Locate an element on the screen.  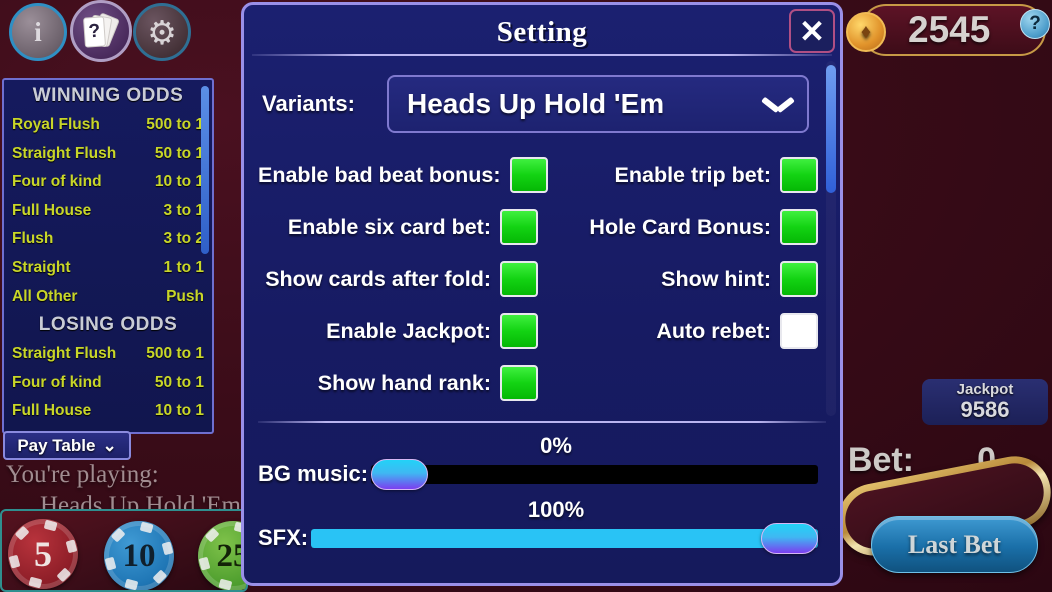
enable-trip-bet-label: Enable trip bet: is located at coordinates (692, 174).